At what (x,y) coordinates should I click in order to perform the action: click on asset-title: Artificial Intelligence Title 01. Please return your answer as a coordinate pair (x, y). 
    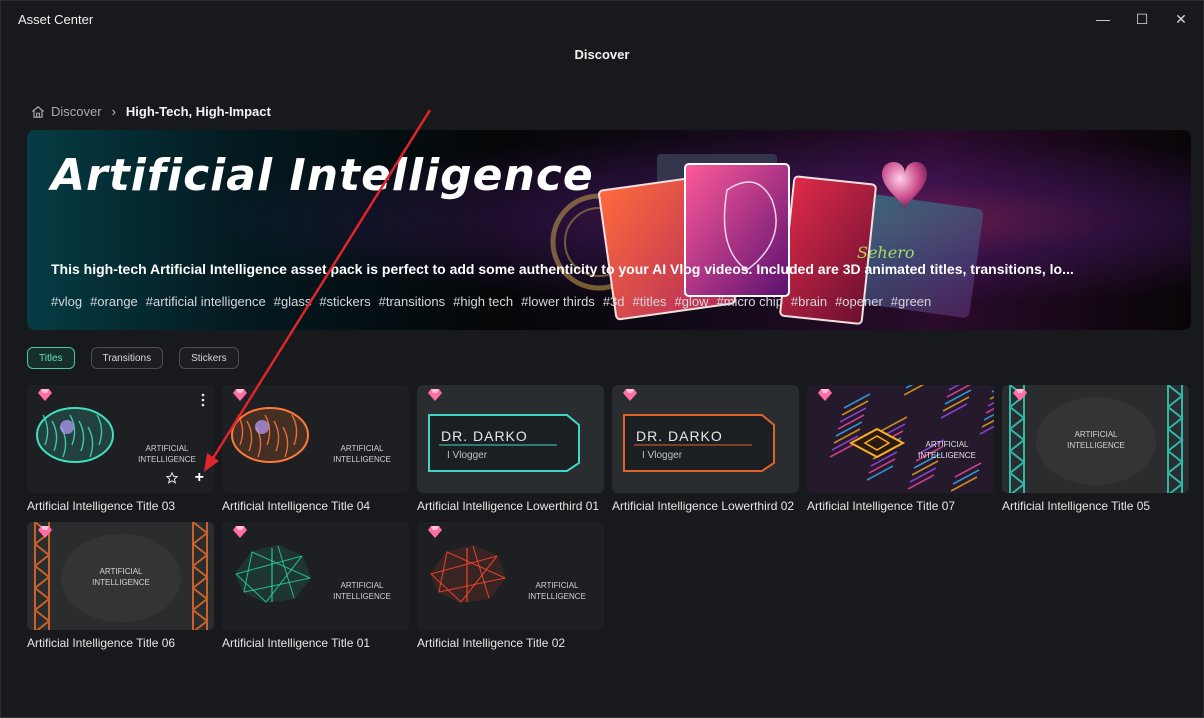
    Looking at the image, I should click on (296, 643).